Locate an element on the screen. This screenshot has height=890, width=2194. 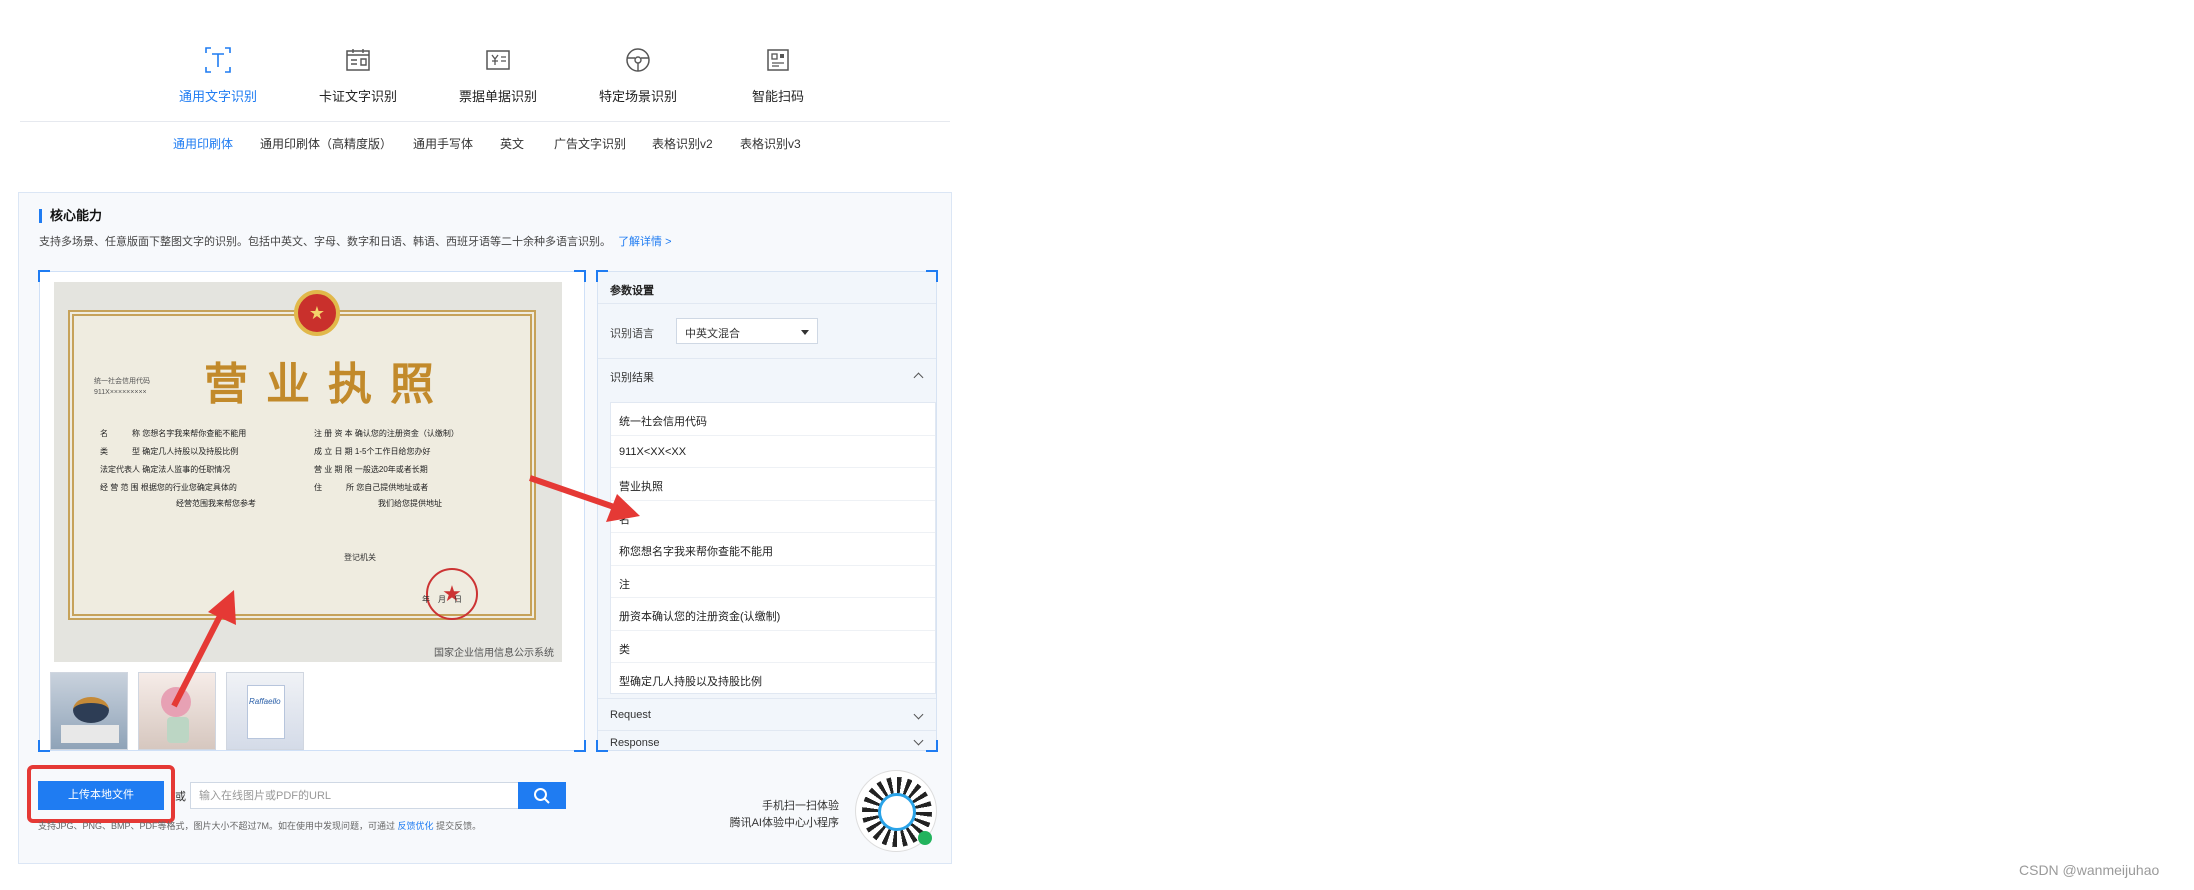
search-icon is located at coordinates (542, 796).